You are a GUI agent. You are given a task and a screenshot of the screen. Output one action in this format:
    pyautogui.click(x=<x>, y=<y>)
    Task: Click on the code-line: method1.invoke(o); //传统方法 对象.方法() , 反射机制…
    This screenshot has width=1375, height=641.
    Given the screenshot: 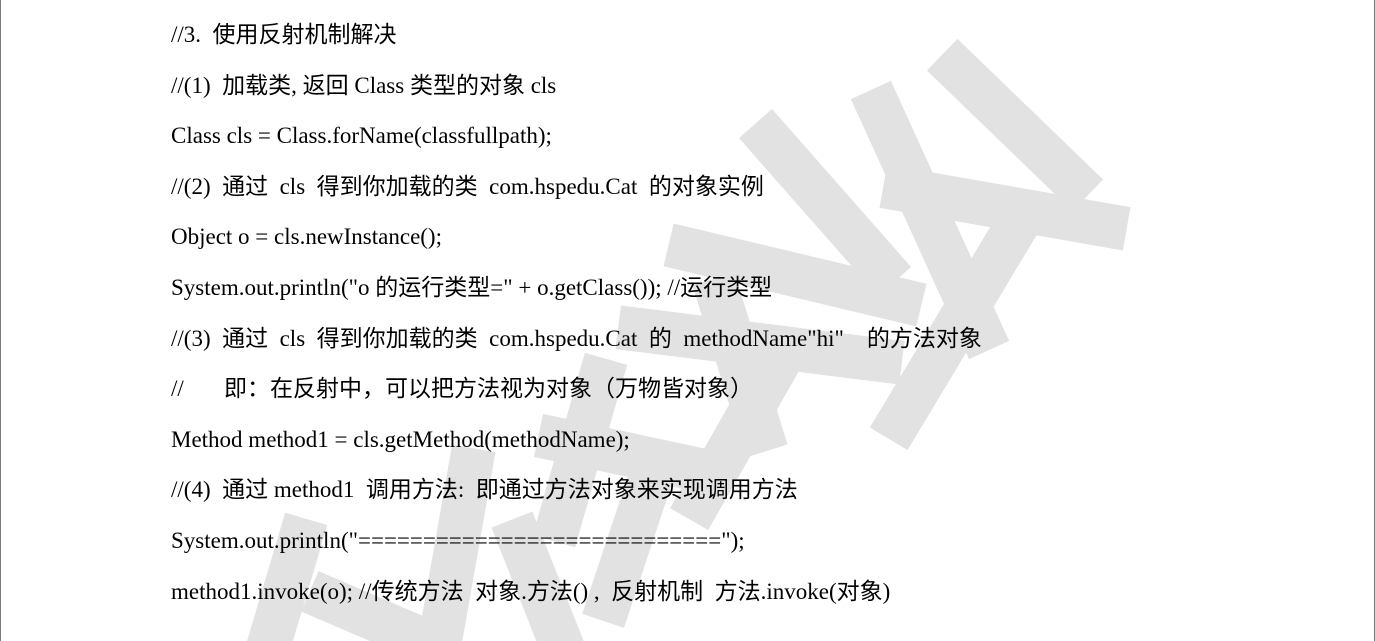 What is the action you would take?
    pyautogui.click(x=531, y=591)
    